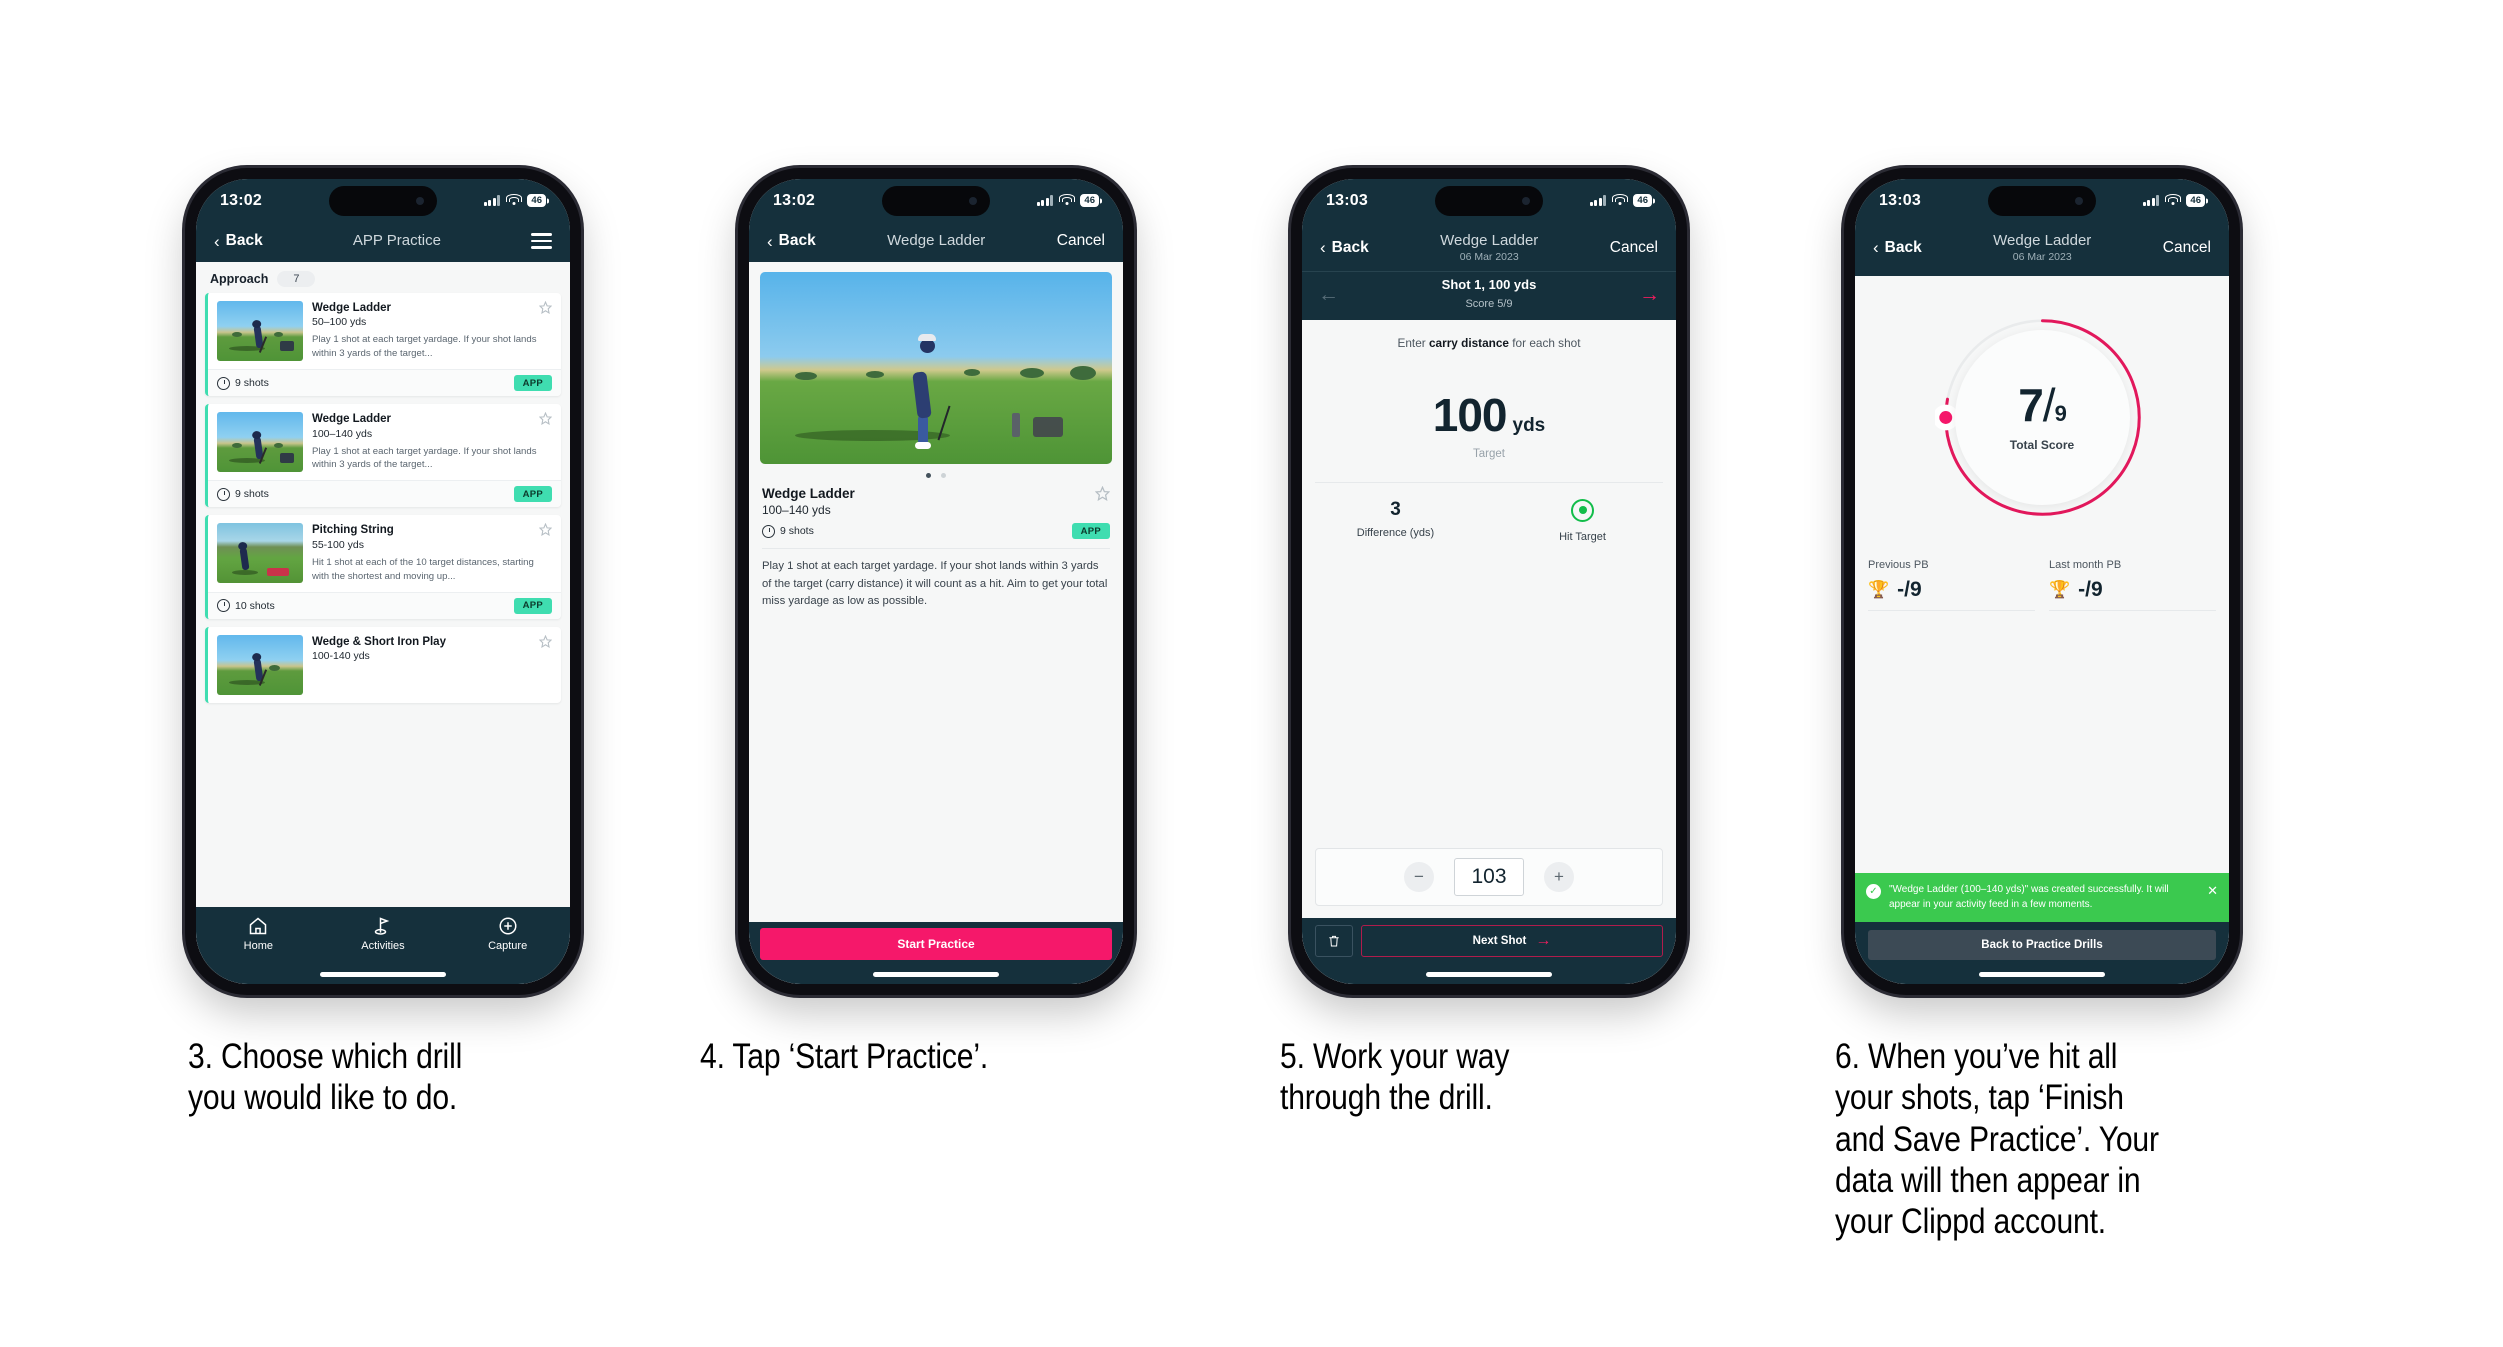 The height and width of the screenshot is (1347, 2503). I want to click on hamburger-icon, so click(541, 241).